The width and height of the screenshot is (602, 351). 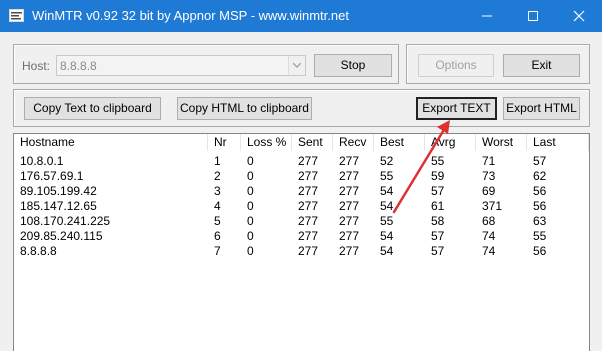 I want to click on host-dropdown-button, so click(x=296, y=65).